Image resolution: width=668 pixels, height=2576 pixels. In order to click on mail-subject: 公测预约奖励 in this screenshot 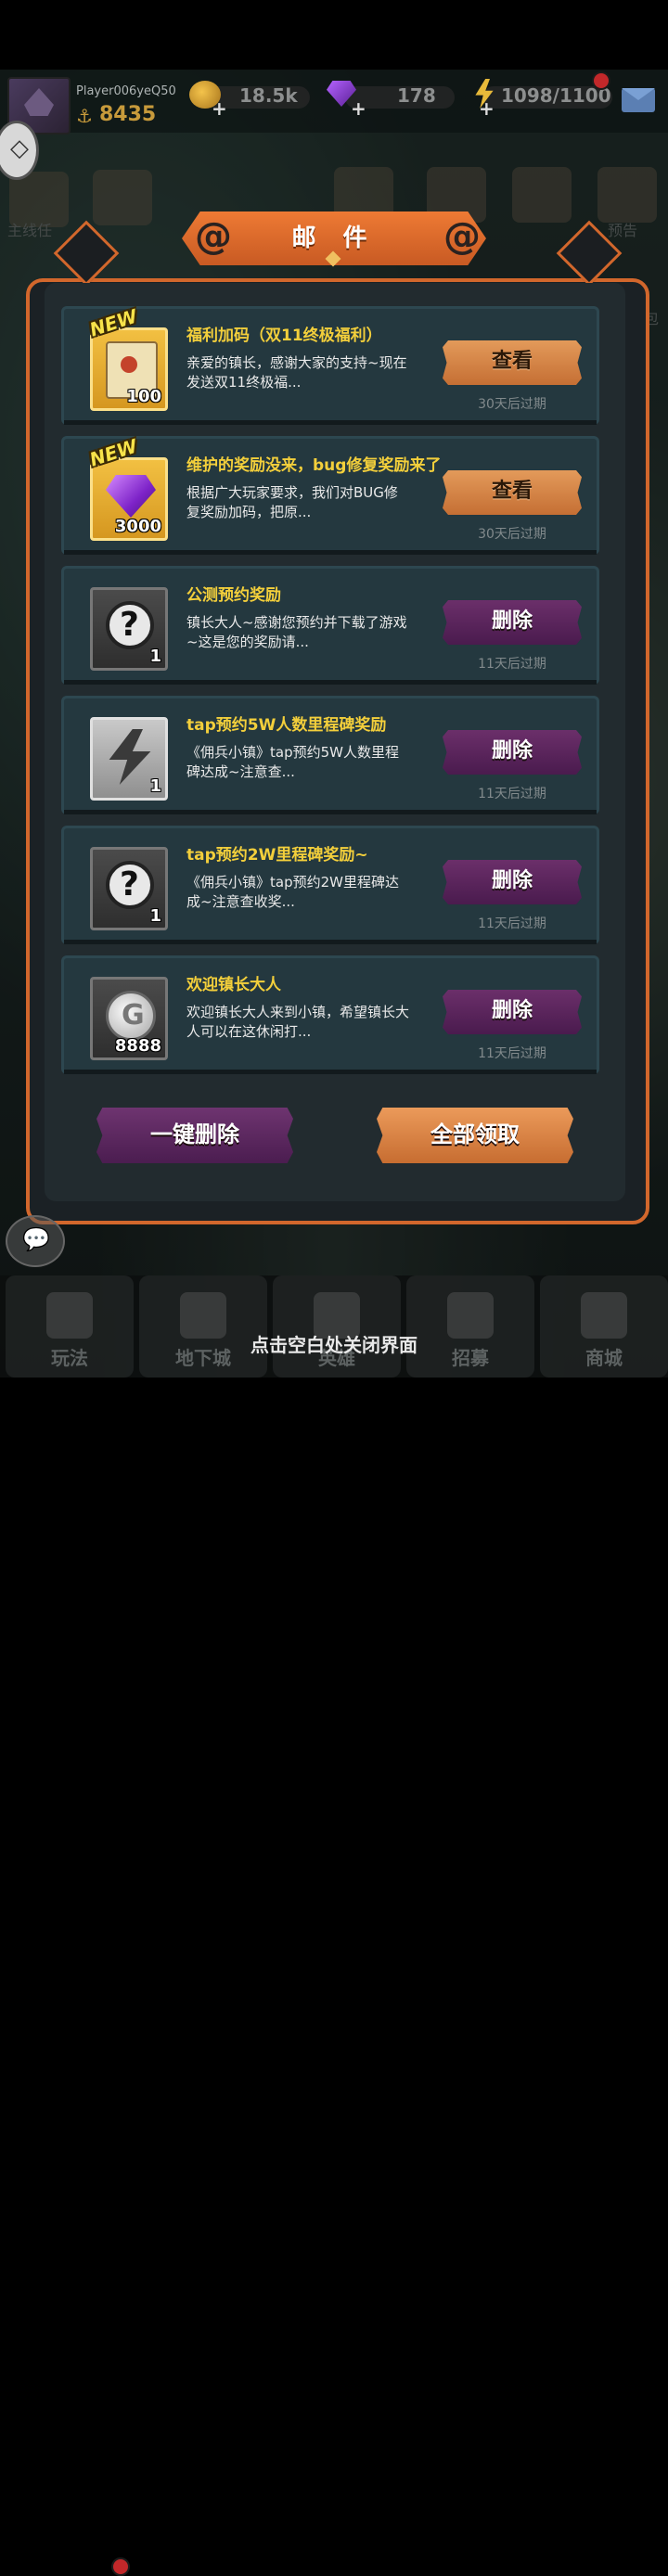, I will do `click(234, 595)`.